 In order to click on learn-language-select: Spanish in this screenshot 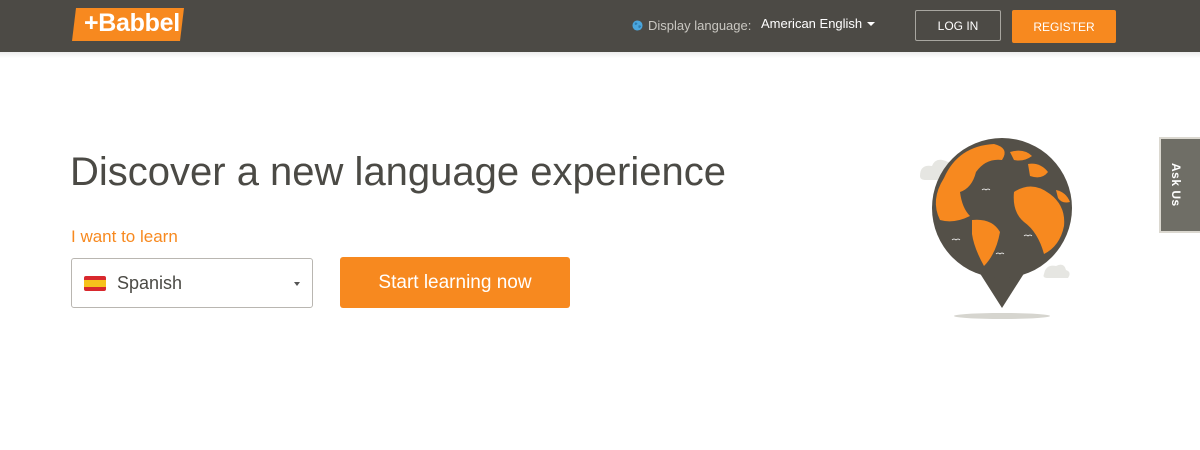, I will do `click(192, 283)`.